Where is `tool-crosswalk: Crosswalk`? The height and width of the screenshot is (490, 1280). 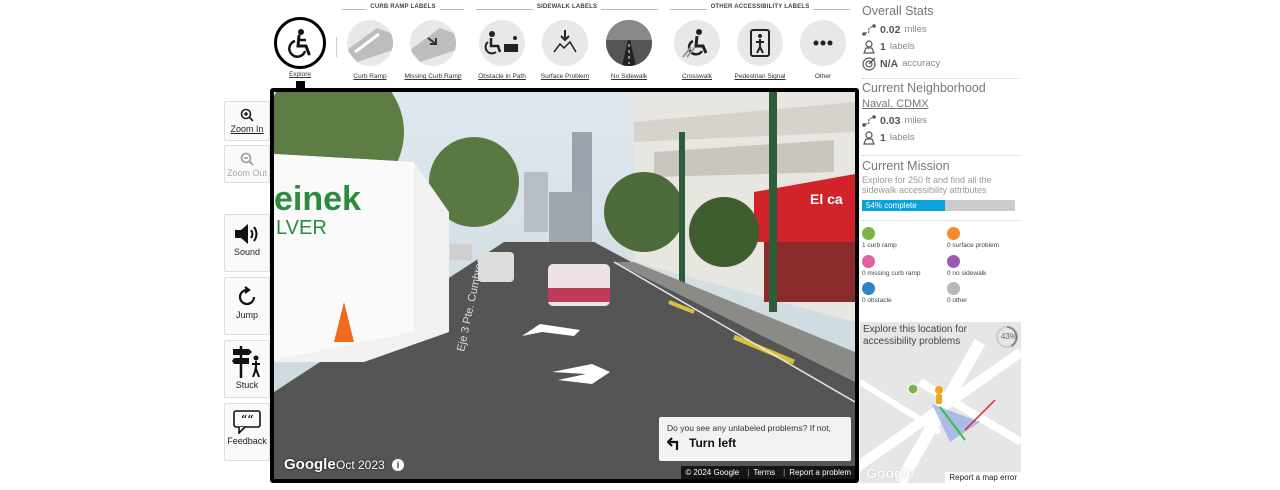
tool-crosswalk: Crosswalk is located at coordinates (697, 50).